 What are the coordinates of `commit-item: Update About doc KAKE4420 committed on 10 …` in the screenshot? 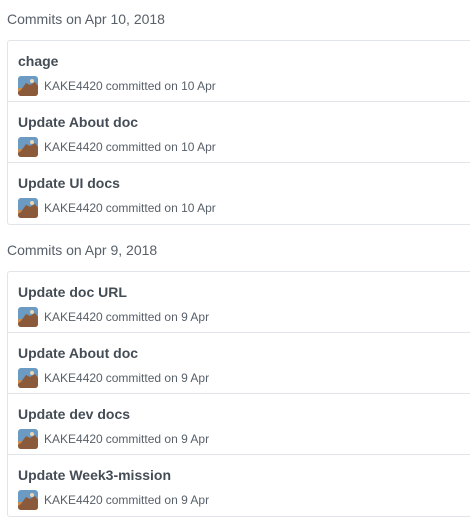 It's located at (239, 132).